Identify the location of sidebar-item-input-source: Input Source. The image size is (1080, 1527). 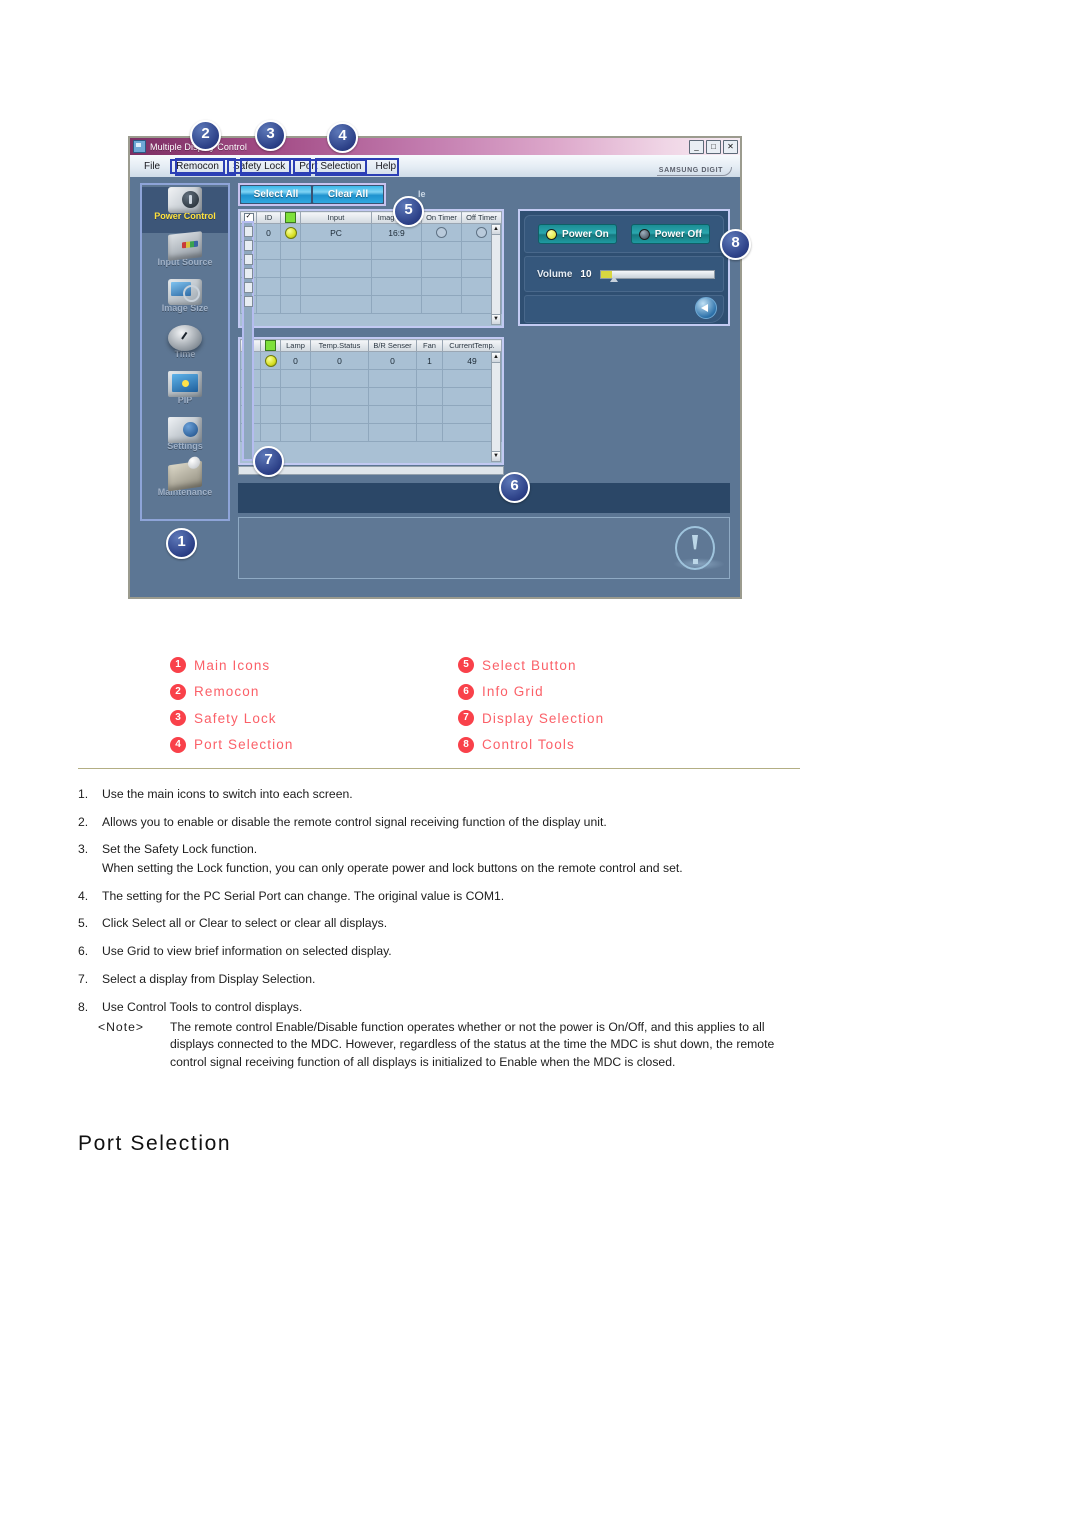
(185, 255).